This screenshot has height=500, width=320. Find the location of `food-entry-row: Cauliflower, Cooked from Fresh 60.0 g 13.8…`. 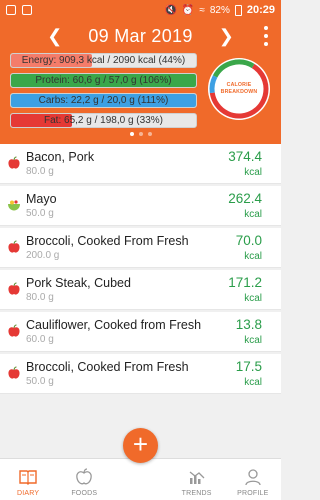

food-entry-row: Cauliflower, Cooked from Fresh 60.0 g 13.8… is located at coordinates (140, 332).